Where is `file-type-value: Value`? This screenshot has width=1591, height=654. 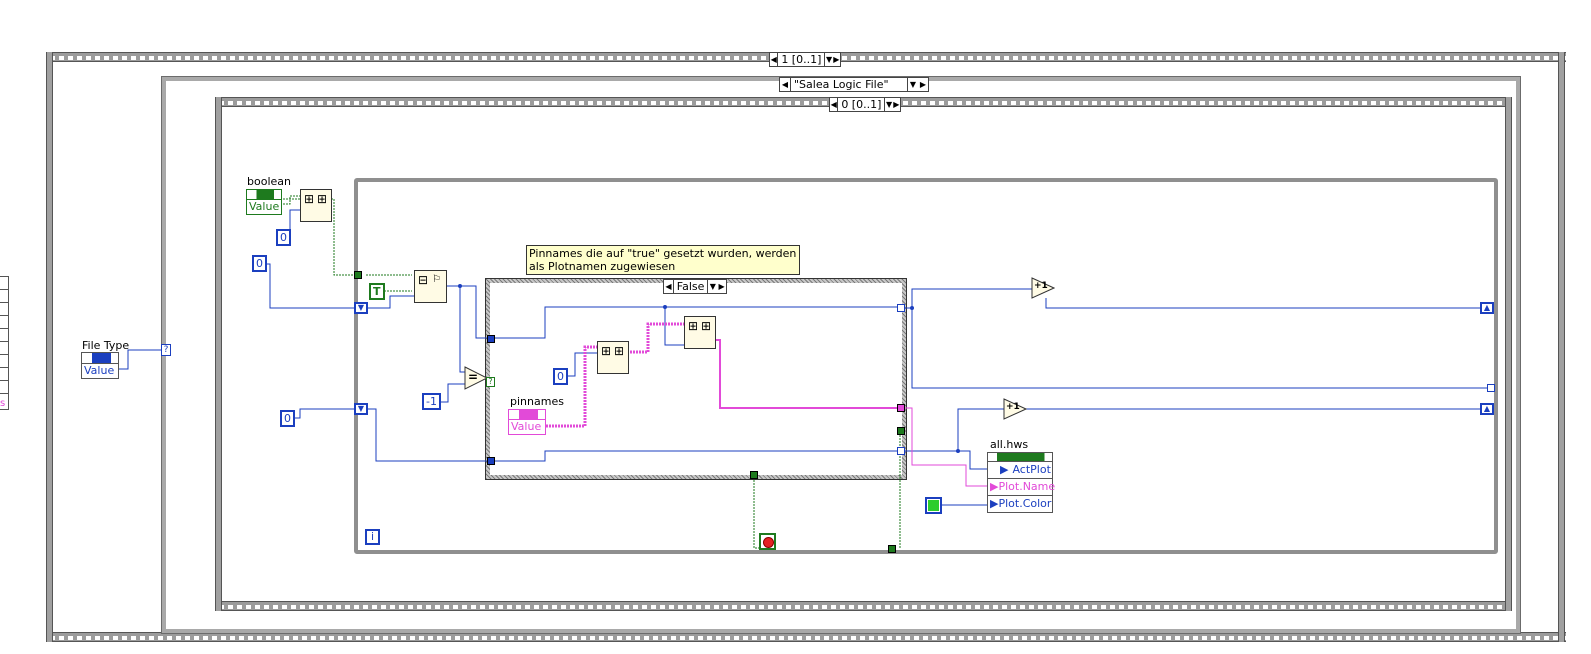
file-type-value: Value is located at coordinates (99, 370).